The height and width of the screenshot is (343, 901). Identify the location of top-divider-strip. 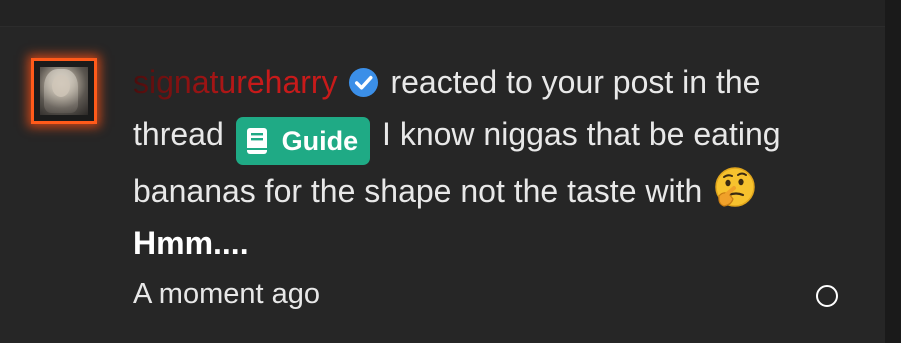
(442, 13).